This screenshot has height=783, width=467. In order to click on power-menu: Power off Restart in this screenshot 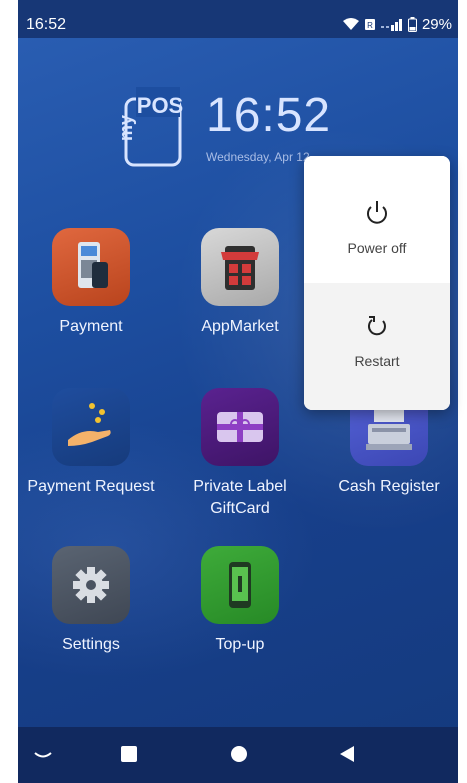, I will do `click(377, 283)`.